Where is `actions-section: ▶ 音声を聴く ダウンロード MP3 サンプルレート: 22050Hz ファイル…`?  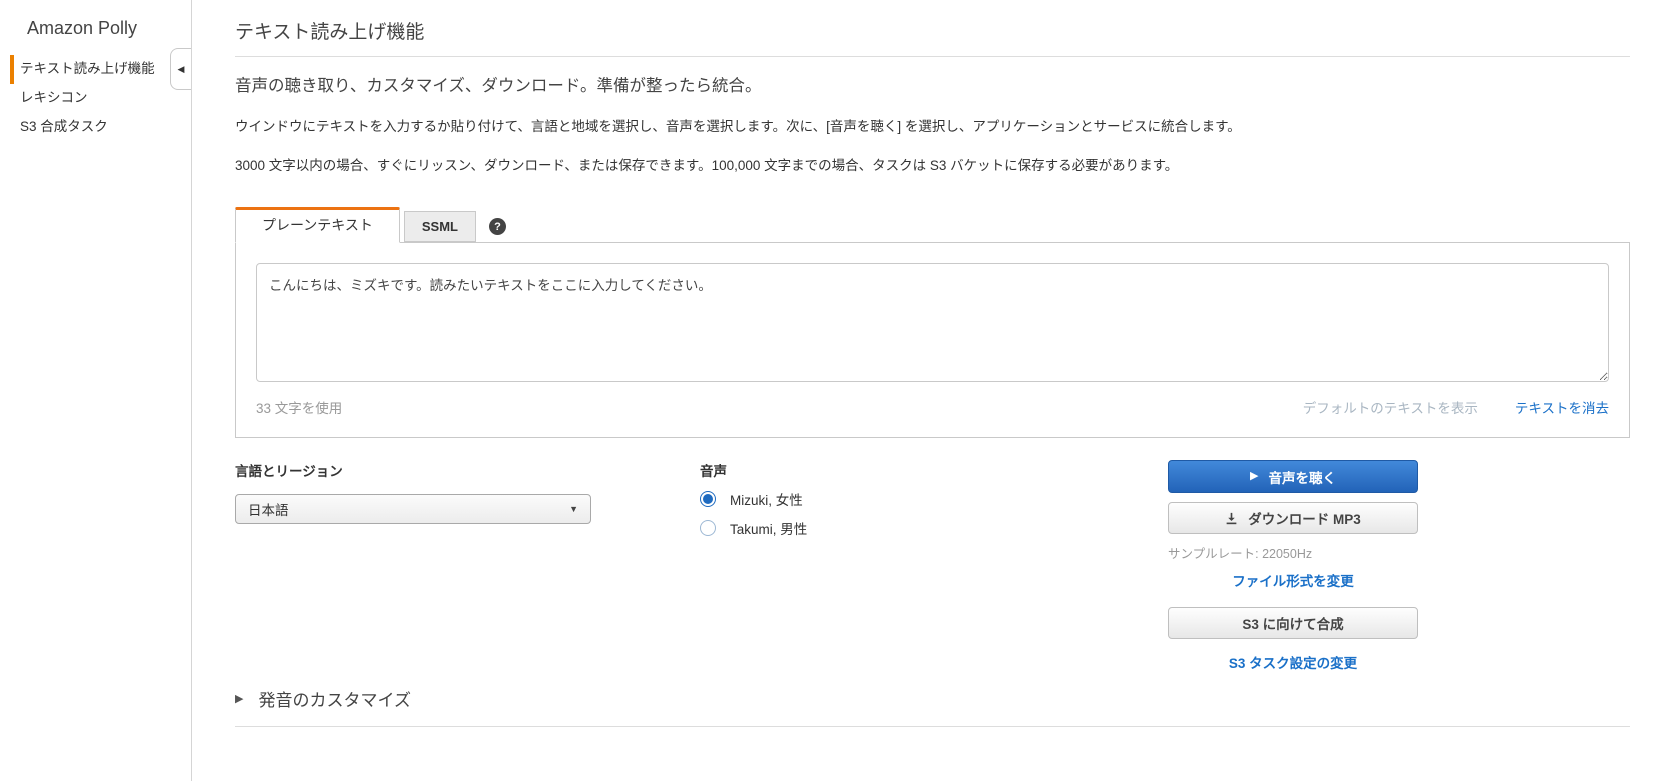 actions-section: ▶ 音声を聴く ダウンロード MP3 サンプルレート: 22050Hz ファイル… is located at coordinates (1293, 566).